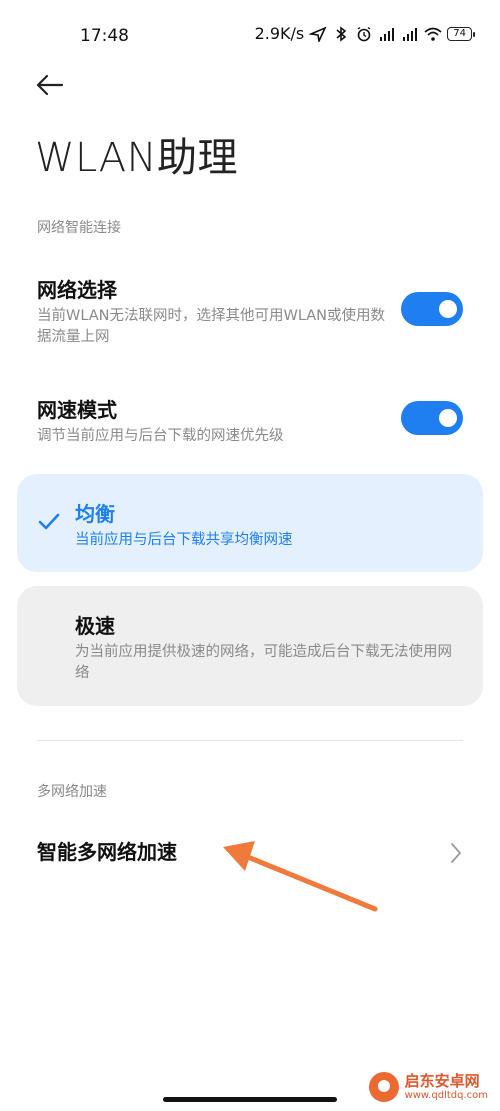 The image size is (500, 1111). I want to click on option-turbo-desc: 为当前应用提供极速的网络，可能造成后台下载无法使用网络, so click(263, 662).